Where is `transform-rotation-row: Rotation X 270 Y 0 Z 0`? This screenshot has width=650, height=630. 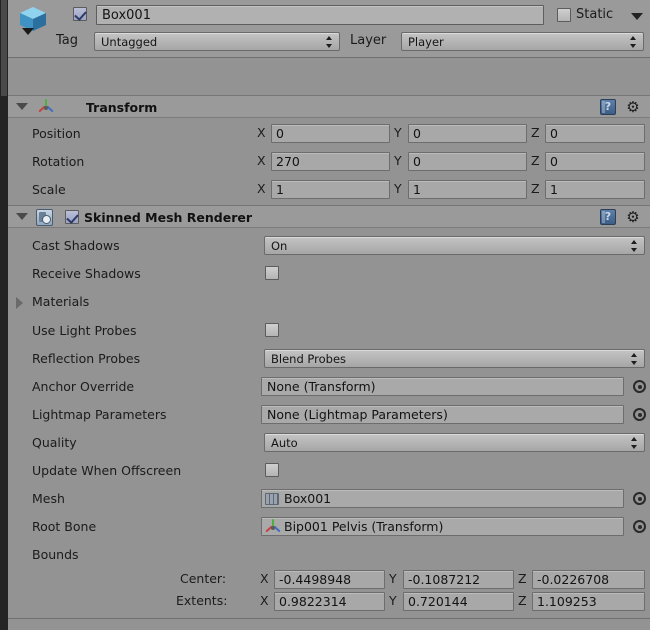 transform-rotation-row: Rotation X 270 Y 0 Z 0 is located at coordinates (329, 162).